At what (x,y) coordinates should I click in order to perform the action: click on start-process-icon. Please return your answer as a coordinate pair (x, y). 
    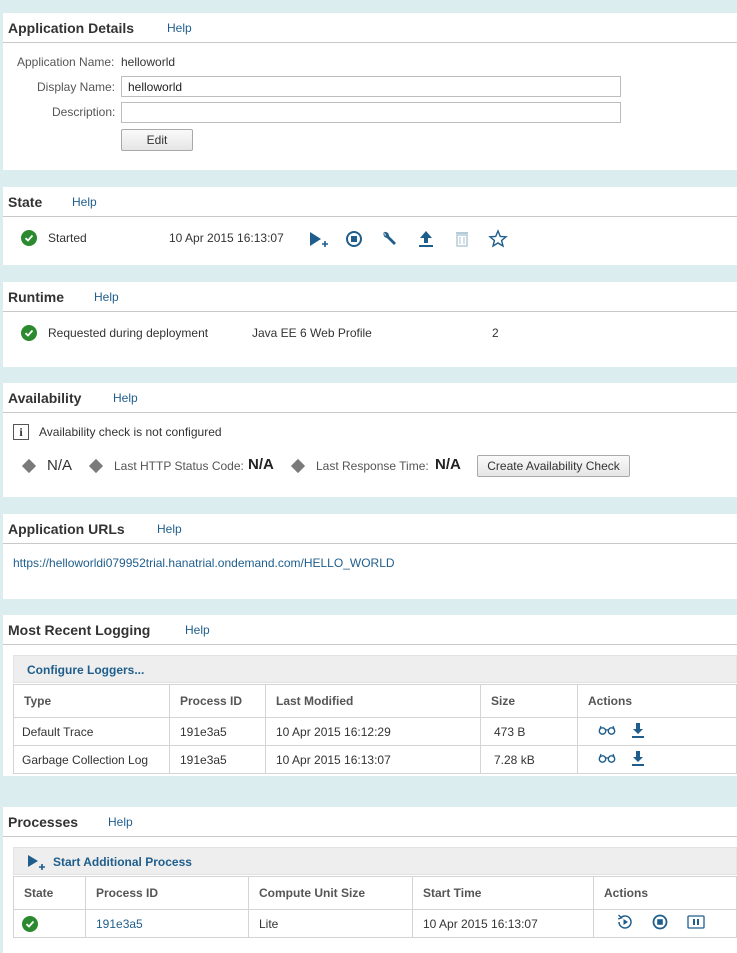
    Looking at the image, I should click on (36, 863).